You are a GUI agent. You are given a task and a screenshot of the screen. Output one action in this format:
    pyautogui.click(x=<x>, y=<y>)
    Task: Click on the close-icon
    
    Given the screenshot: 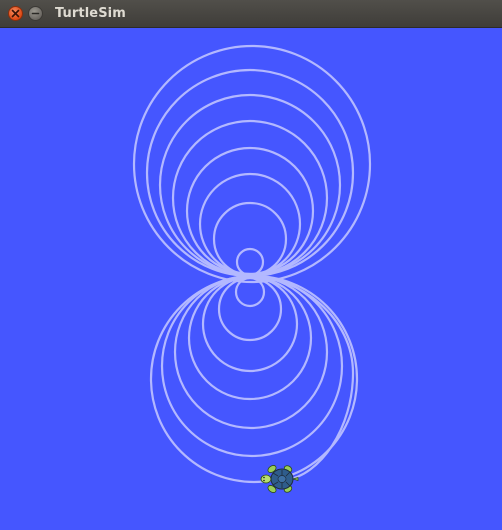 What is the action you would take?
    pyautogui.click(x=15, y=13)
    